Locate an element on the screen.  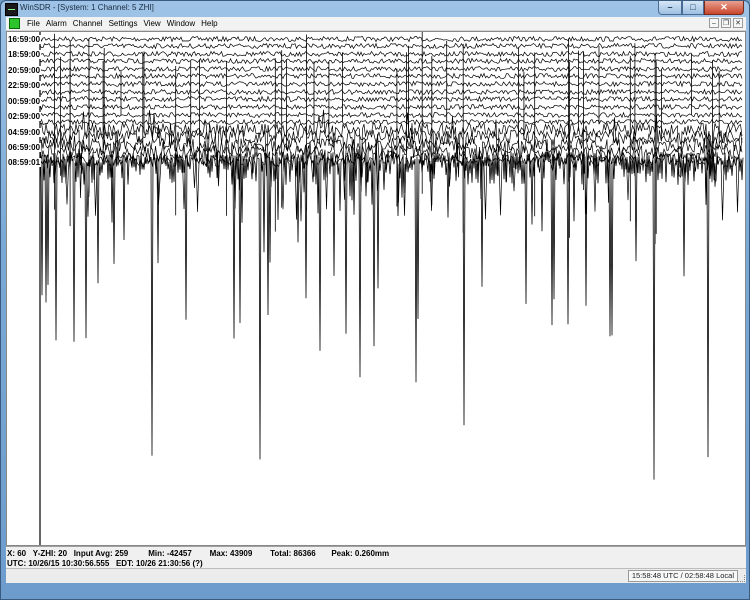
input-average-readout: Input Avg: 259 is located at coordinates (101, 553).